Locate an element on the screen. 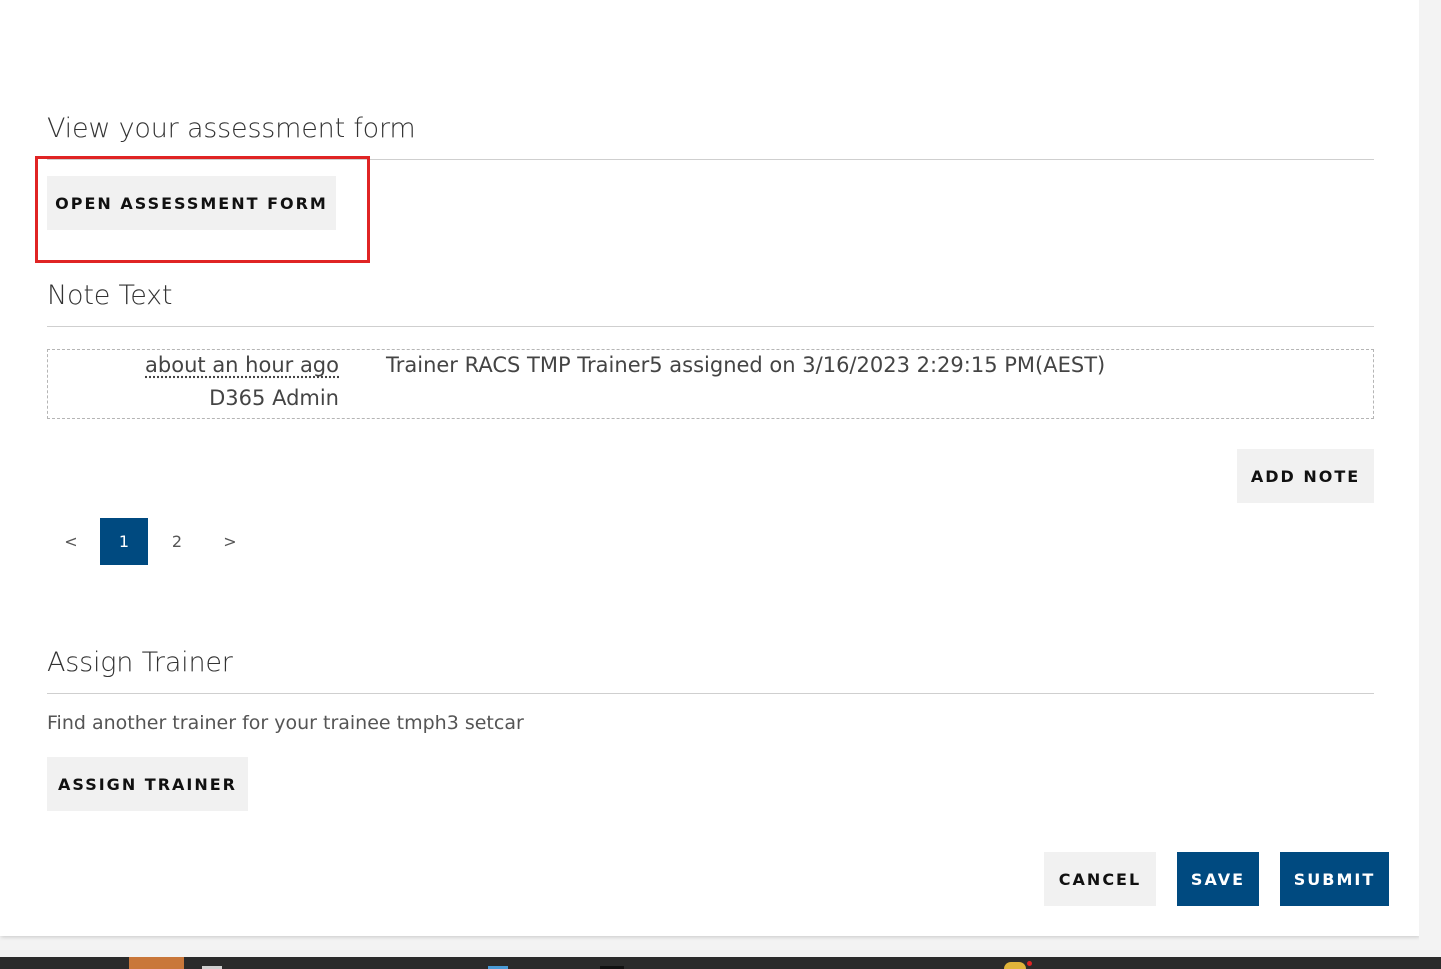 The height and width of the screenshot is (969, 1441). save-button: SAVE is located at coordinates (1218, 879).